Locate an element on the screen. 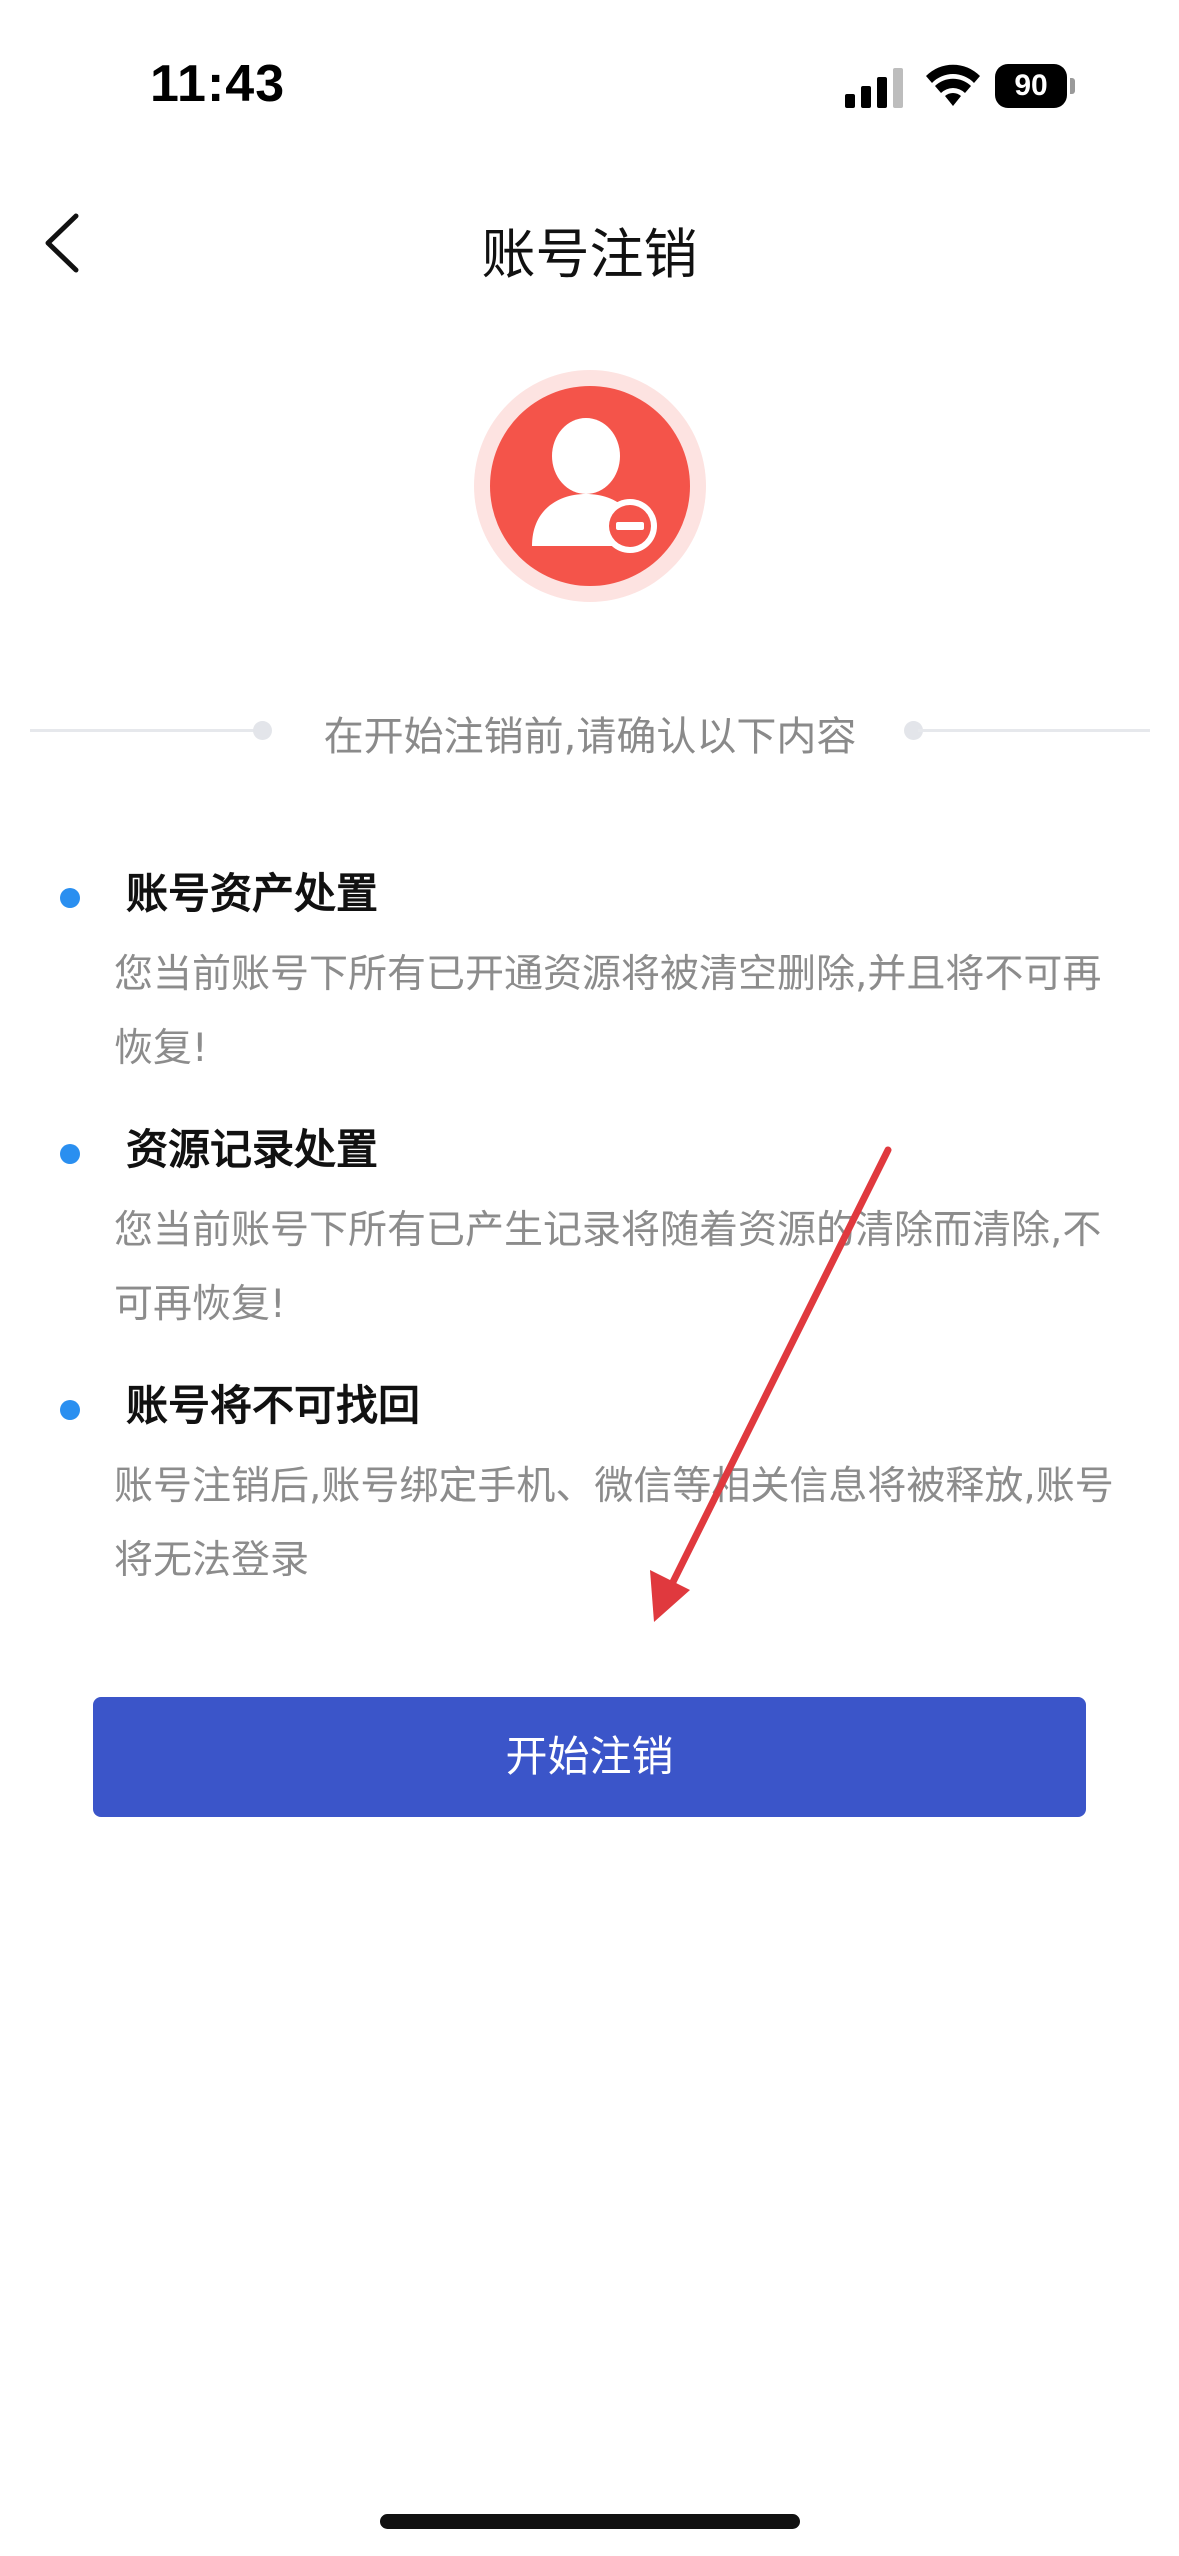 This screenshot has height=2556, width=1179. divider-dot is located at coordinates (262, 730).